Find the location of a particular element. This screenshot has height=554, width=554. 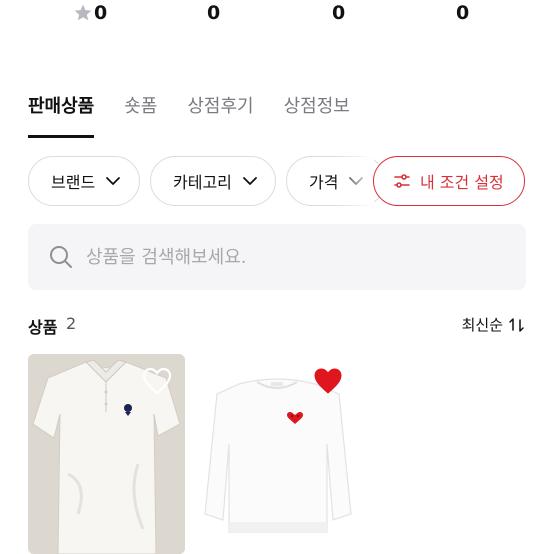

sort-arrows-icon is located at coordinates (516, 324).